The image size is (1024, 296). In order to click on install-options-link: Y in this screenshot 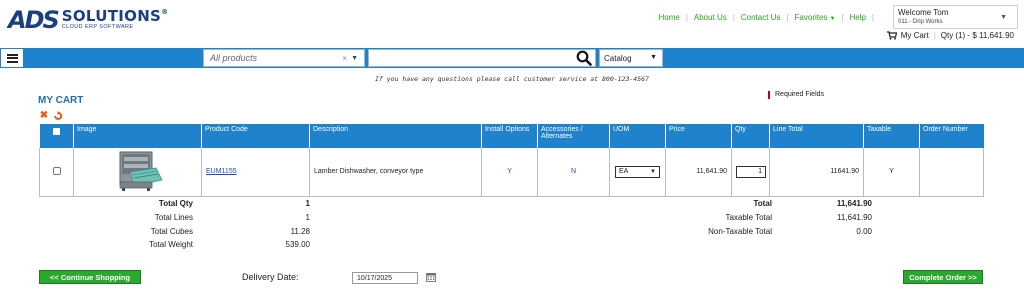, I will do `click(509, 171)`.